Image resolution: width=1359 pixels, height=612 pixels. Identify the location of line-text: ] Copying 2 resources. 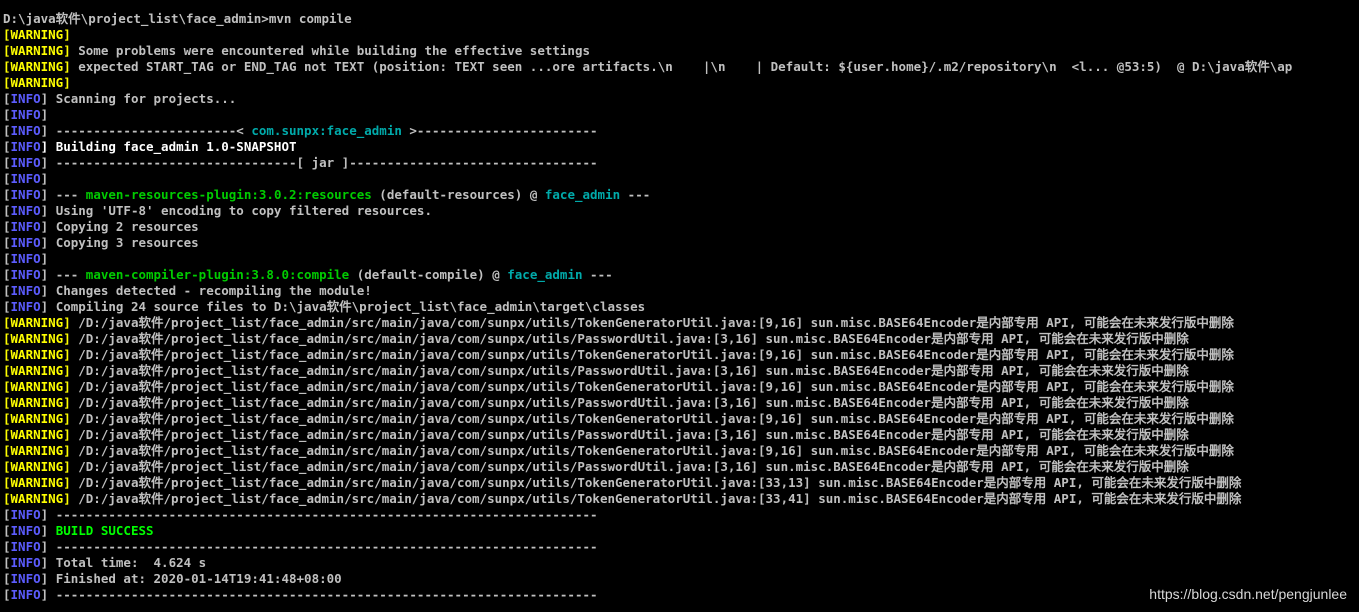
(119, 226).